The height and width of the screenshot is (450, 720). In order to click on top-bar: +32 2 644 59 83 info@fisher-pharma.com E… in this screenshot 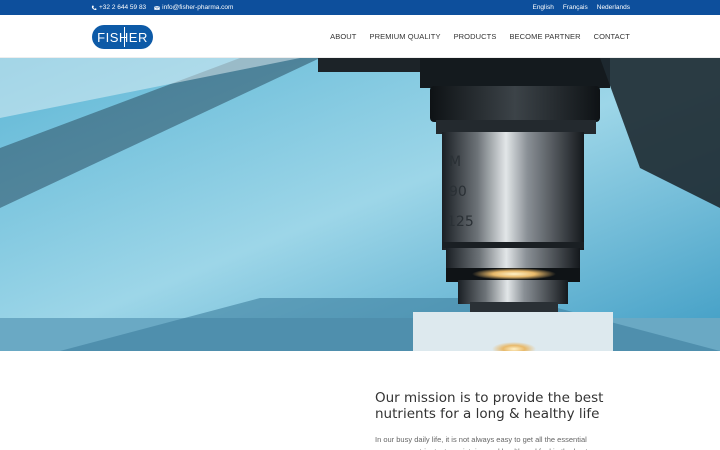, I will do `click(360, 7)`.